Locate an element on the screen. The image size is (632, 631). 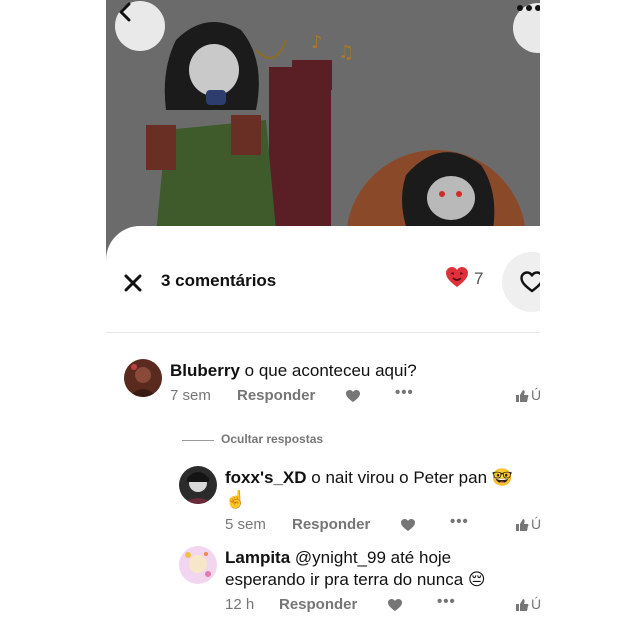
hide-replies-button: Ocultar respostas is located at coordinates (272, 439).